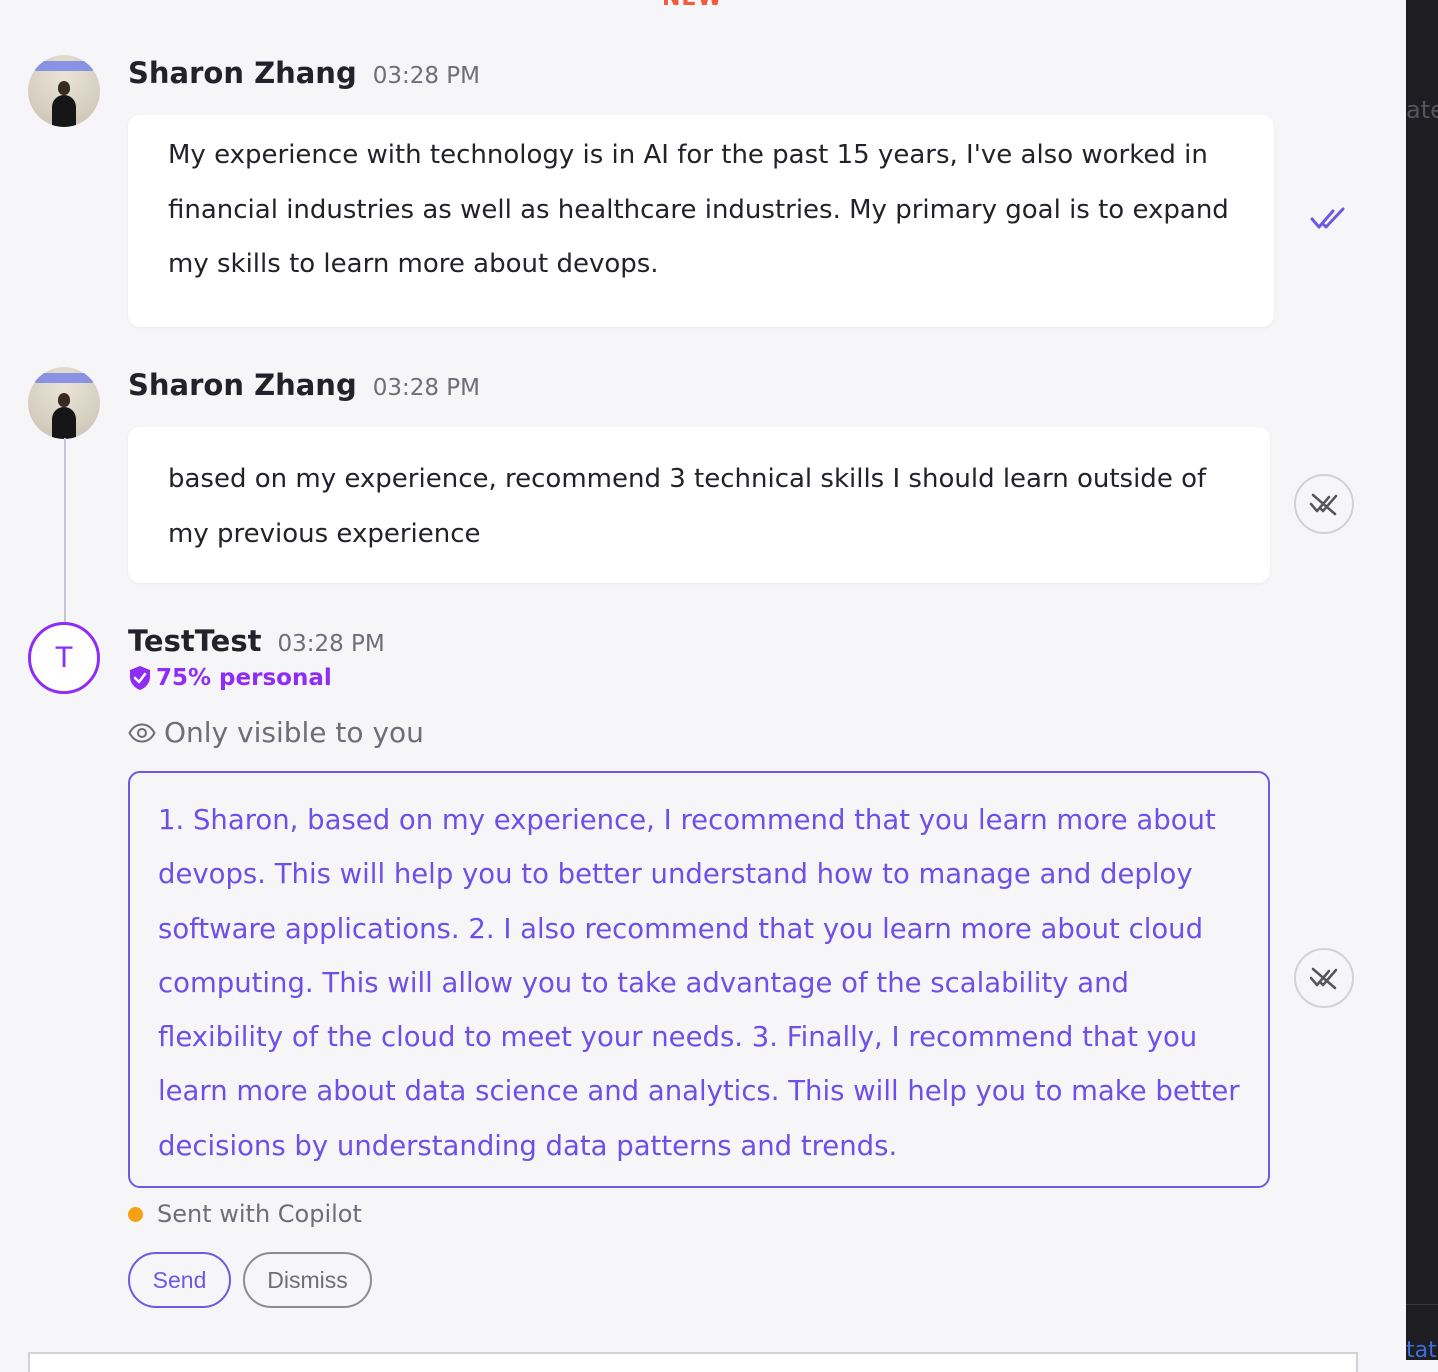  What do you see at coordinates (259, 1214) in the screenshot?
I see `sent-with-label: Sent with Copilot` at bounding box center [259, 1214].